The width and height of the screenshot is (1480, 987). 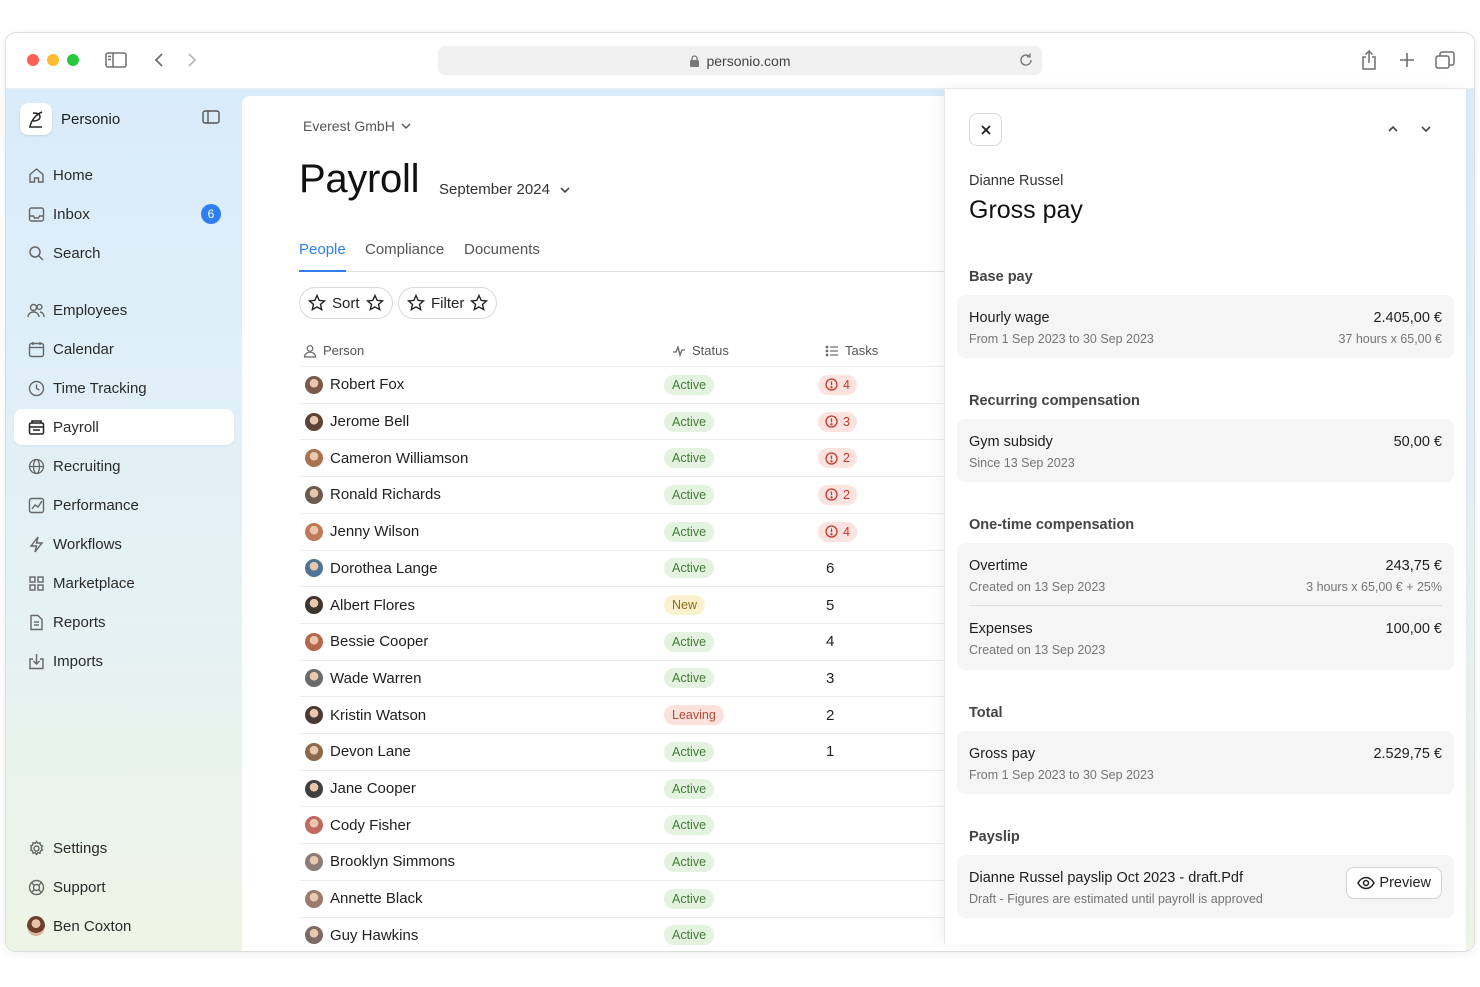 I want to click on person-name: Devon Lane, so click(x=370, y=751).